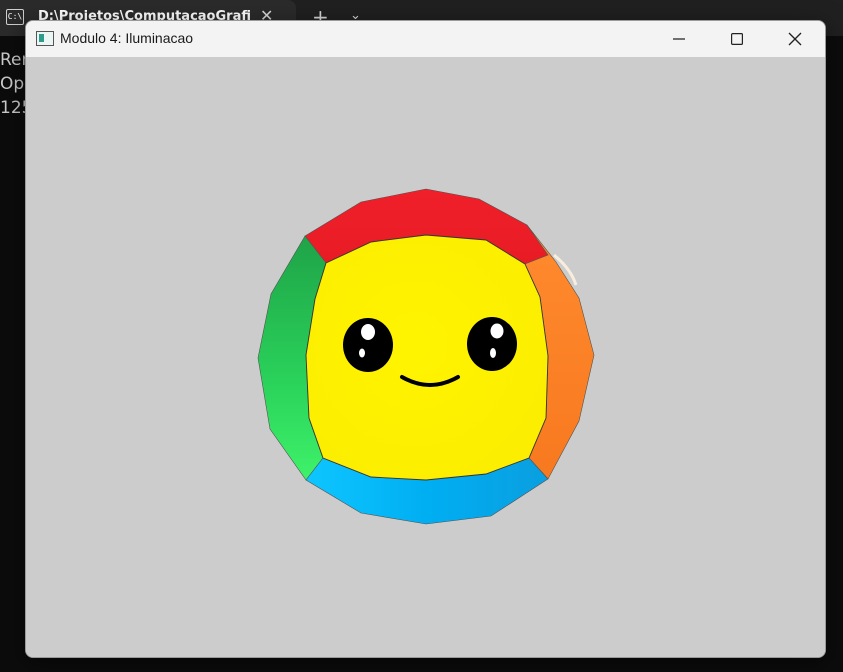  I want to click on terminal-icon: C:\, so click(15, 17).